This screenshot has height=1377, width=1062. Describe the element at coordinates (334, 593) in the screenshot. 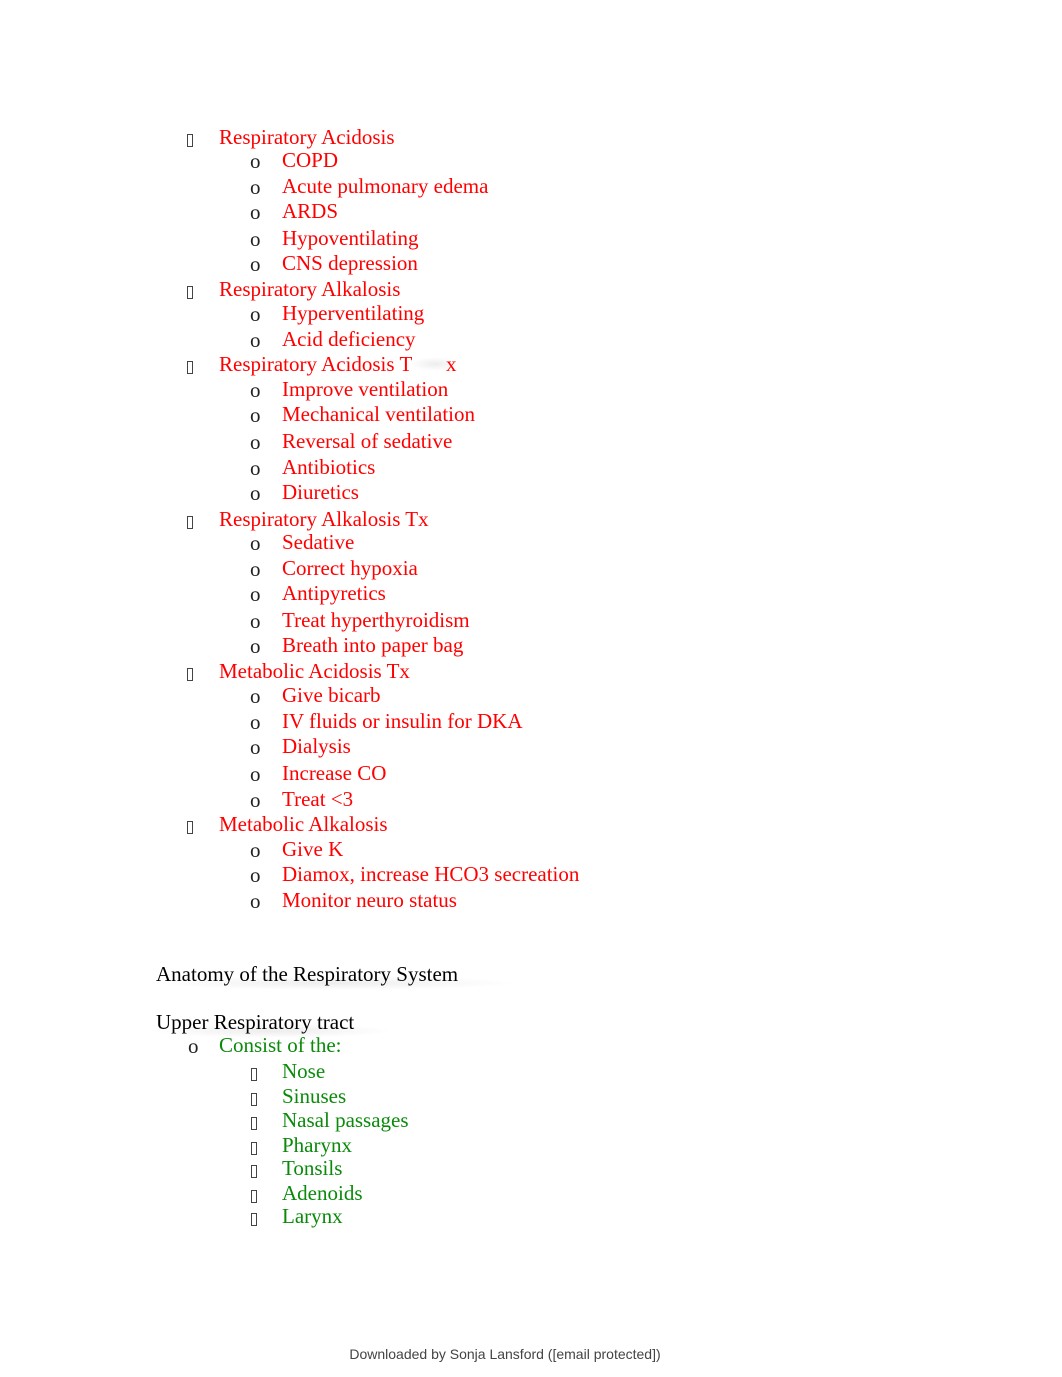

I see `list-item: Antipyretics` at that location.